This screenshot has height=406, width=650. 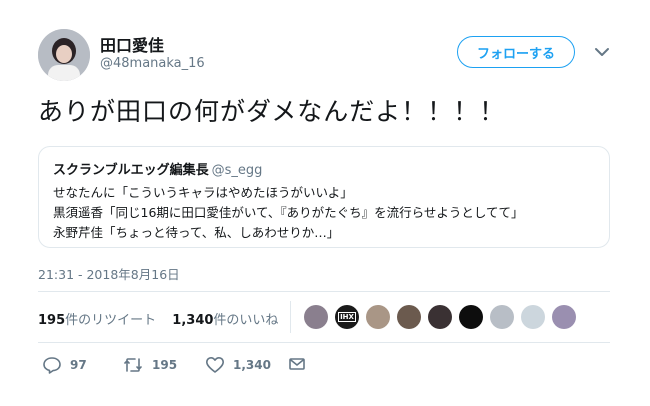 I want to click on reply-count: 97, so click(x=78, y=365).